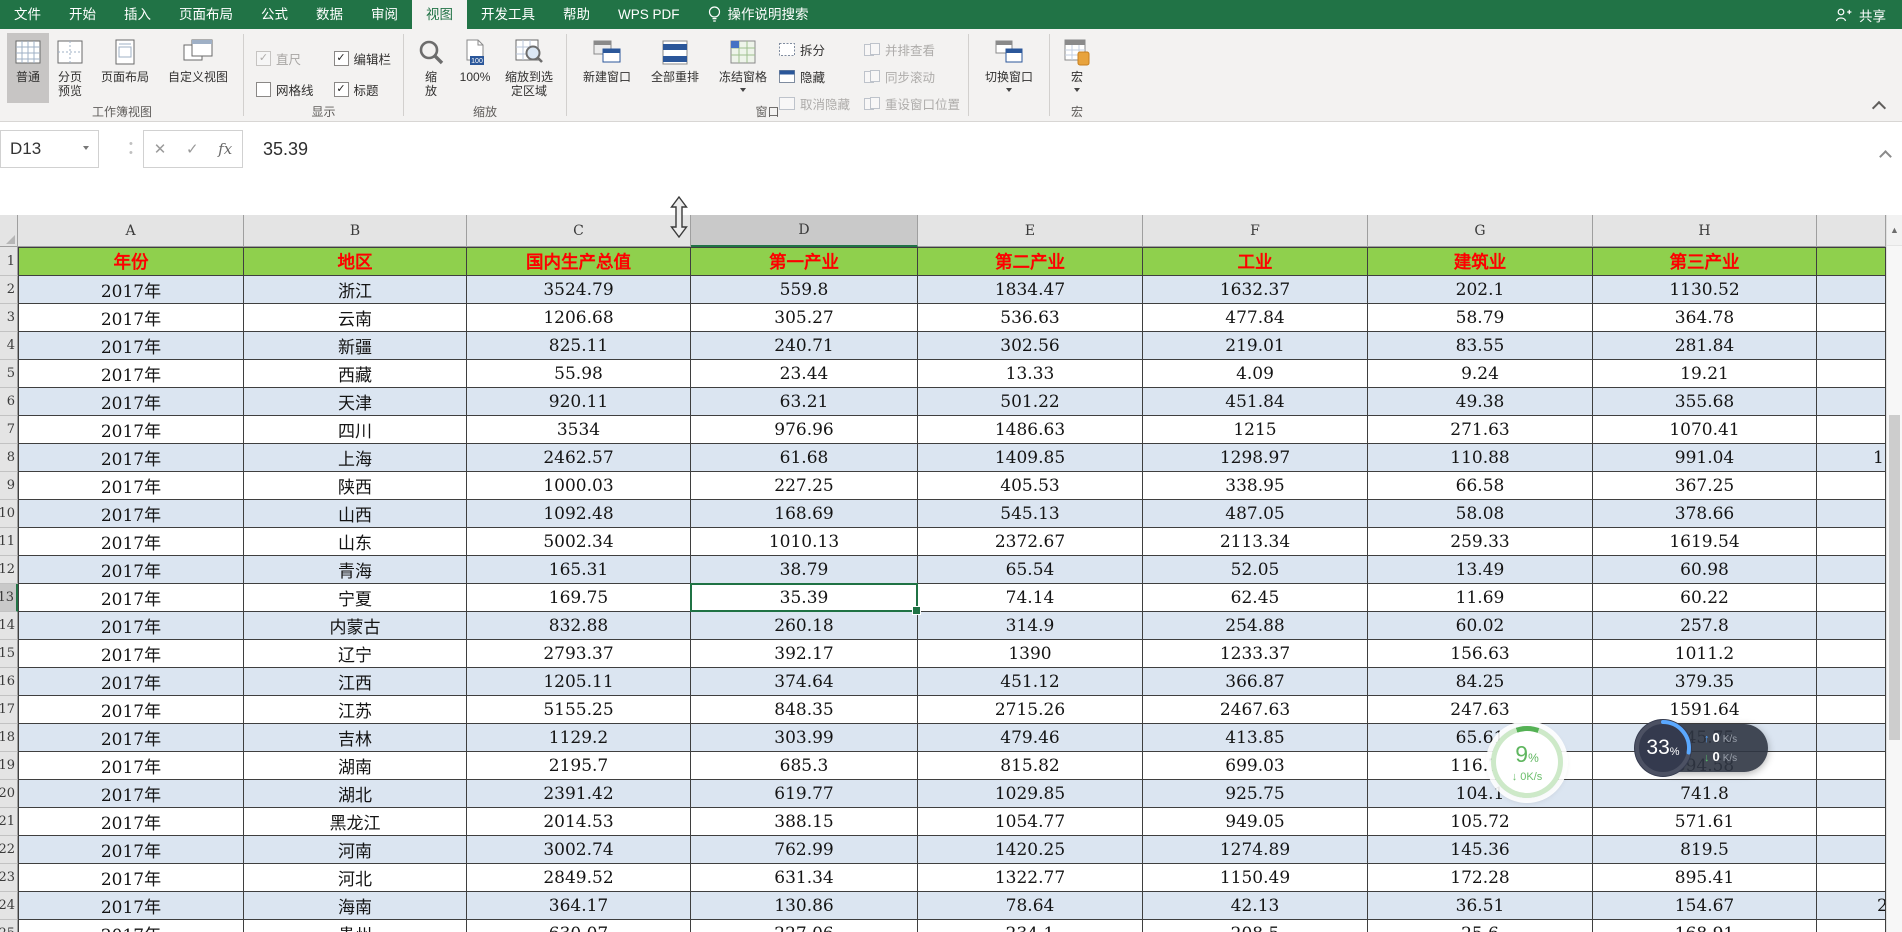 Image resolution: width=1902 pixels, height=932 pixels. Describe the element at coordinates (1255, 514) in the screenshot. I see `cell-F10: 487.05` at that location.